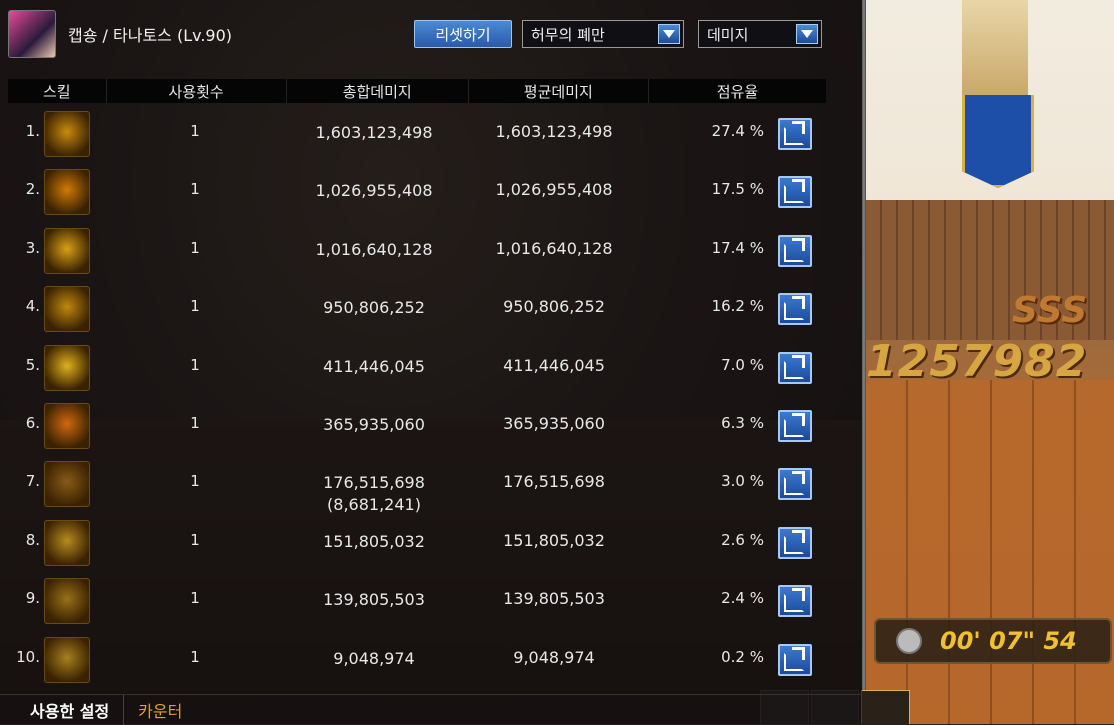 This screenshot has height=725, width=1114. I want to click on rank-number: 8., so click(32, 539).